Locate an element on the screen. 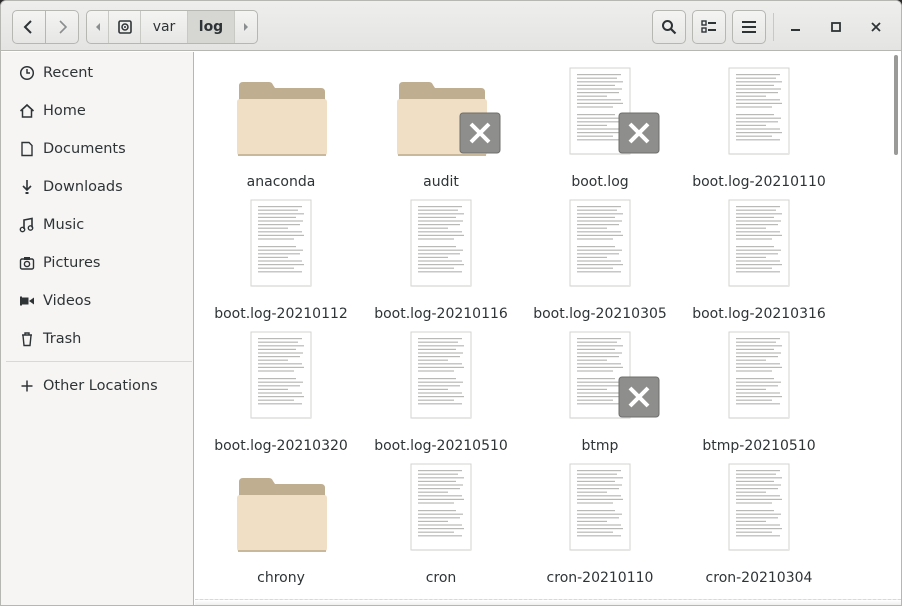  file-name-label: boot.log-20210320 is located at coordinates (281, 446).